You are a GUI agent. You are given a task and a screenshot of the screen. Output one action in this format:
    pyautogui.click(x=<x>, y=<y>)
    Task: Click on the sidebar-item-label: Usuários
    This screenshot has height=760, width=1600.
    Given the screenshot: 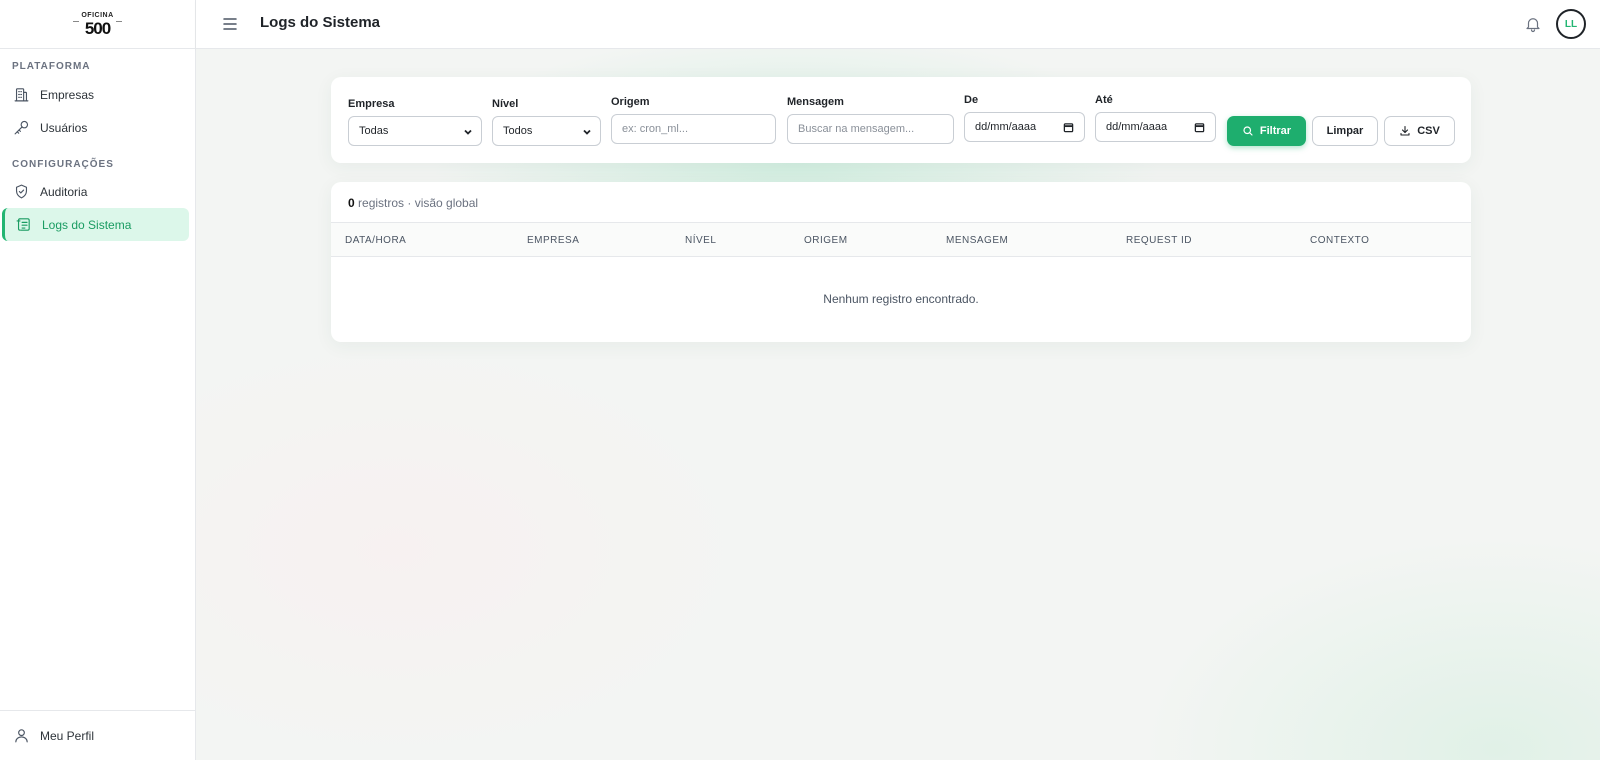 What is the action you would take?
    pyautogui.click(x=64, y=127)
    